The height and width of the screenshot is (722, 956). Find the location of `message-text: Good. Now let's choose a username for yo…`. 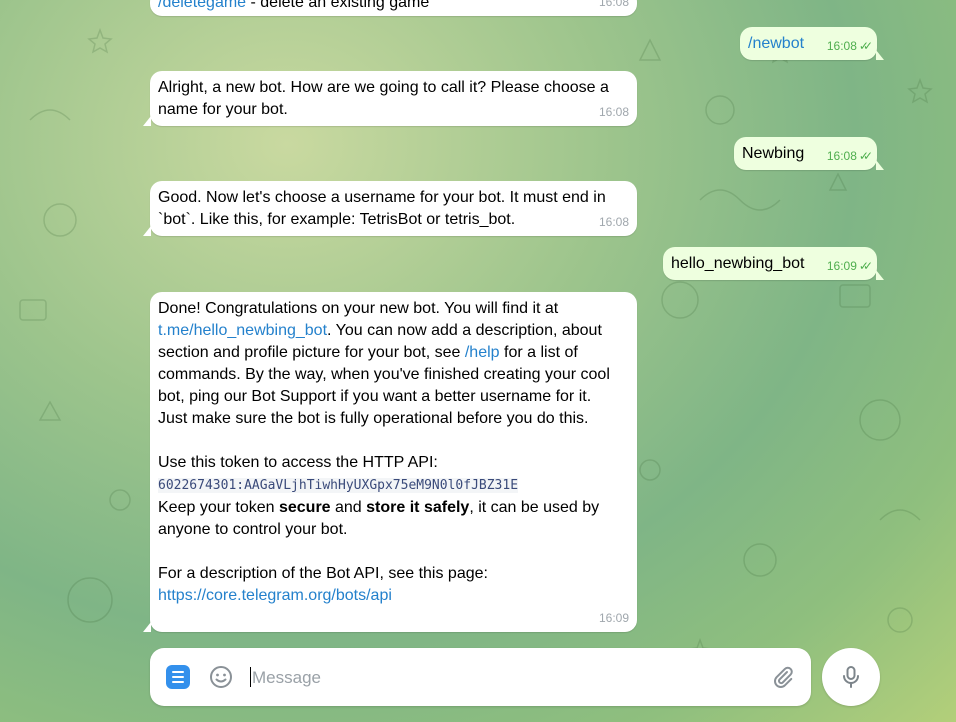

message-text: Good. Now let's choose a username for yo… is located at coordinates (382, 208).